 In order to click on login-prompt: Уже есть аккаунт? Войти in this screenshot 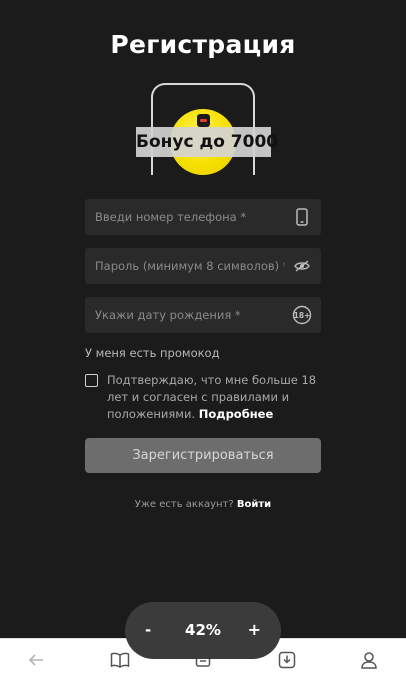, I will do `click(203, 504)`.